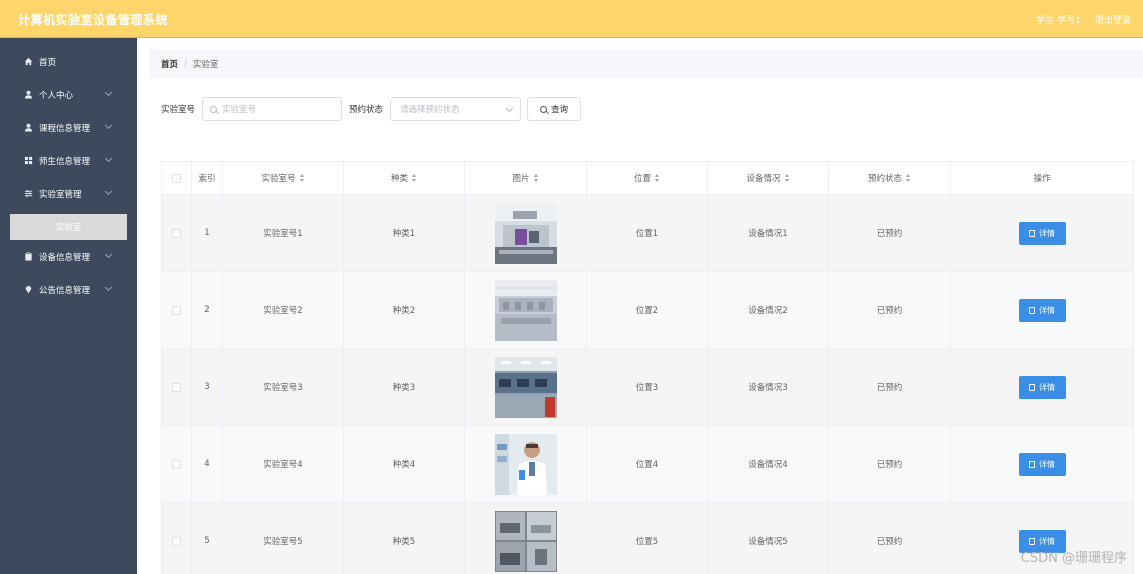 This screenshot has height=574, width=1143. Describe the element at coordinates (768, 464) in the screenshot. I see `cell-equipment: 设备情况4` at that location.